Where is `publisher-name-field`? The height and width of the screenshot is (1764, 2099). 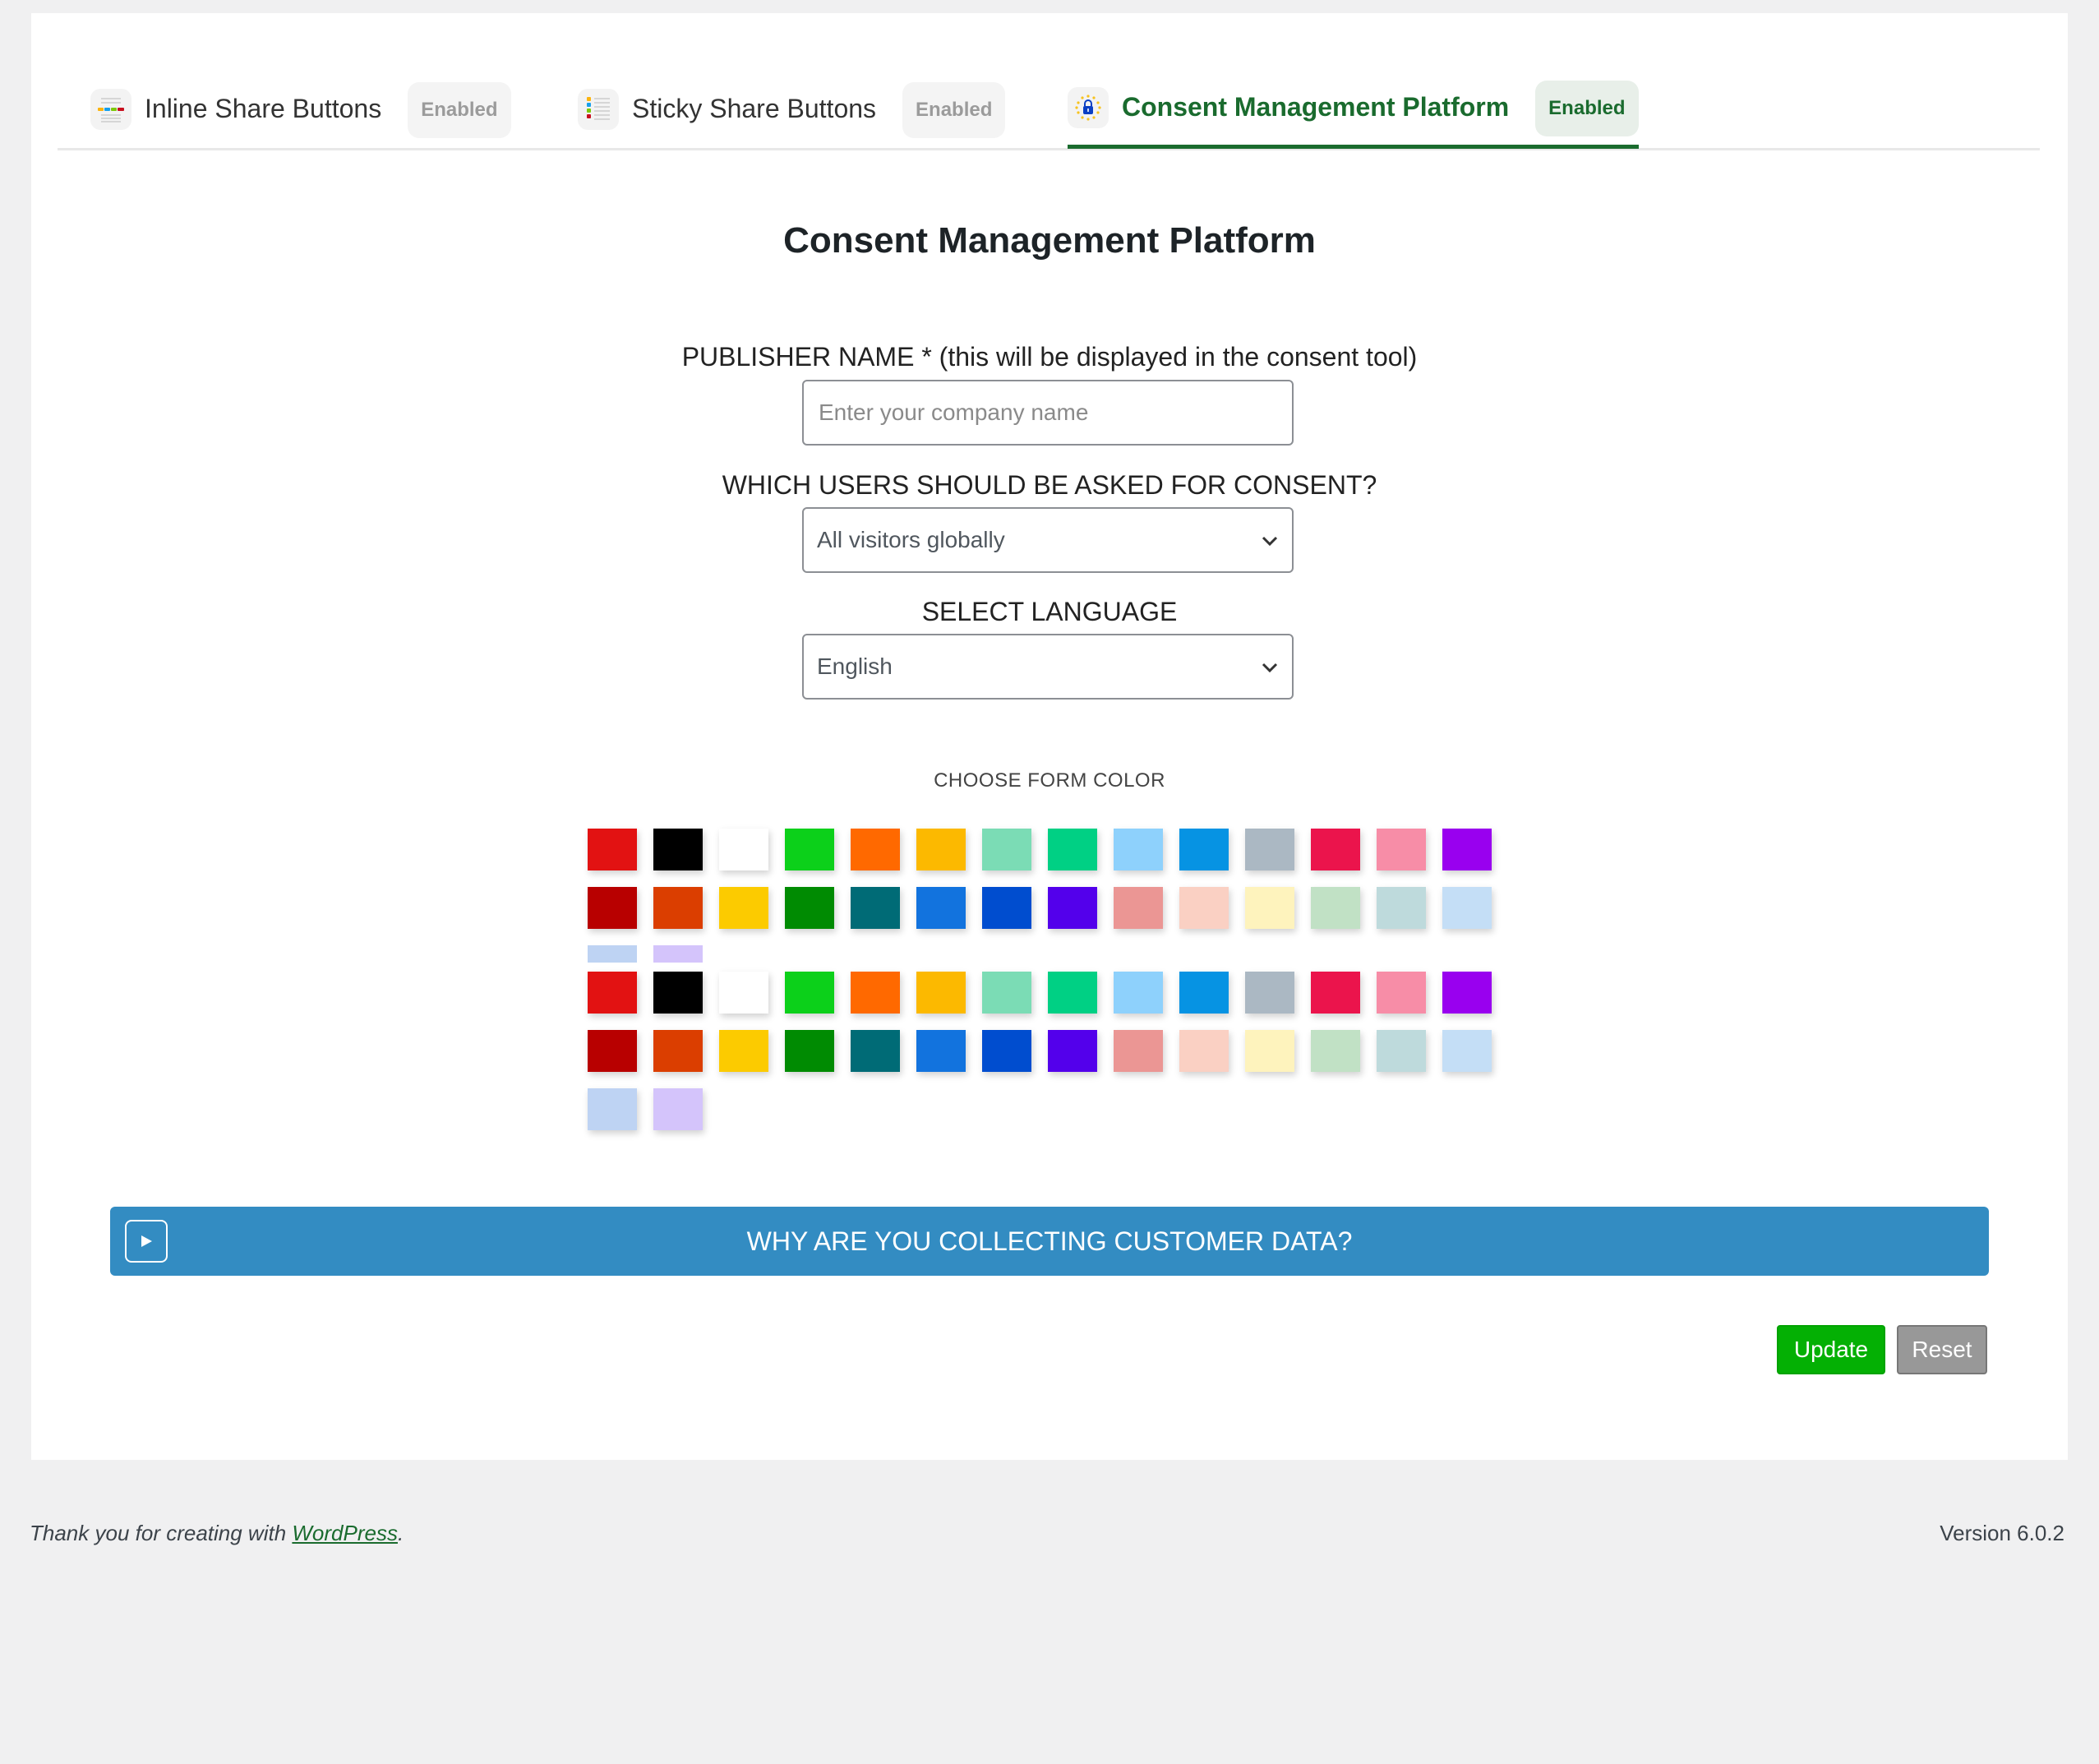 publisher-name-field is located at coordinates (1048, 413).